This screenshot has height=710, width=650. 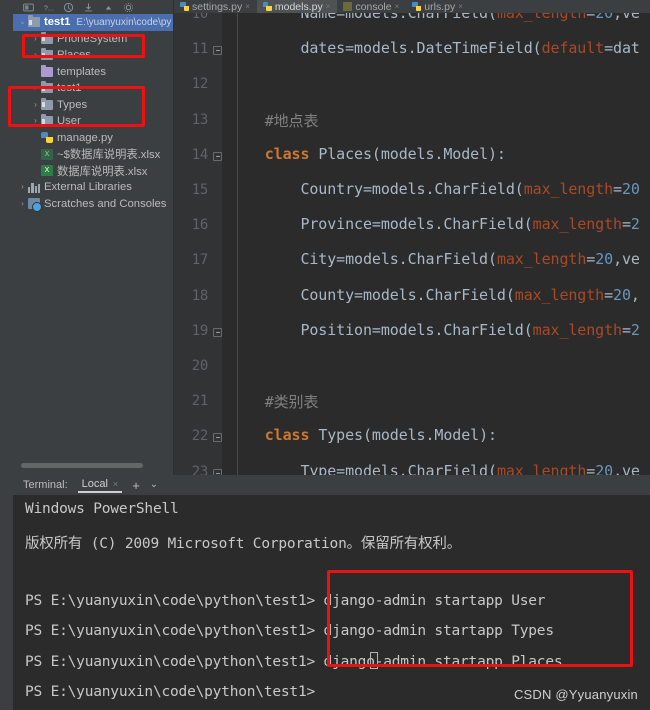 What do you see at coordinates (331, 485) in the screenshot?
I see `terminal-tab-bar: Terminal: Local × + ⌄` at bounding box center [331, 485].